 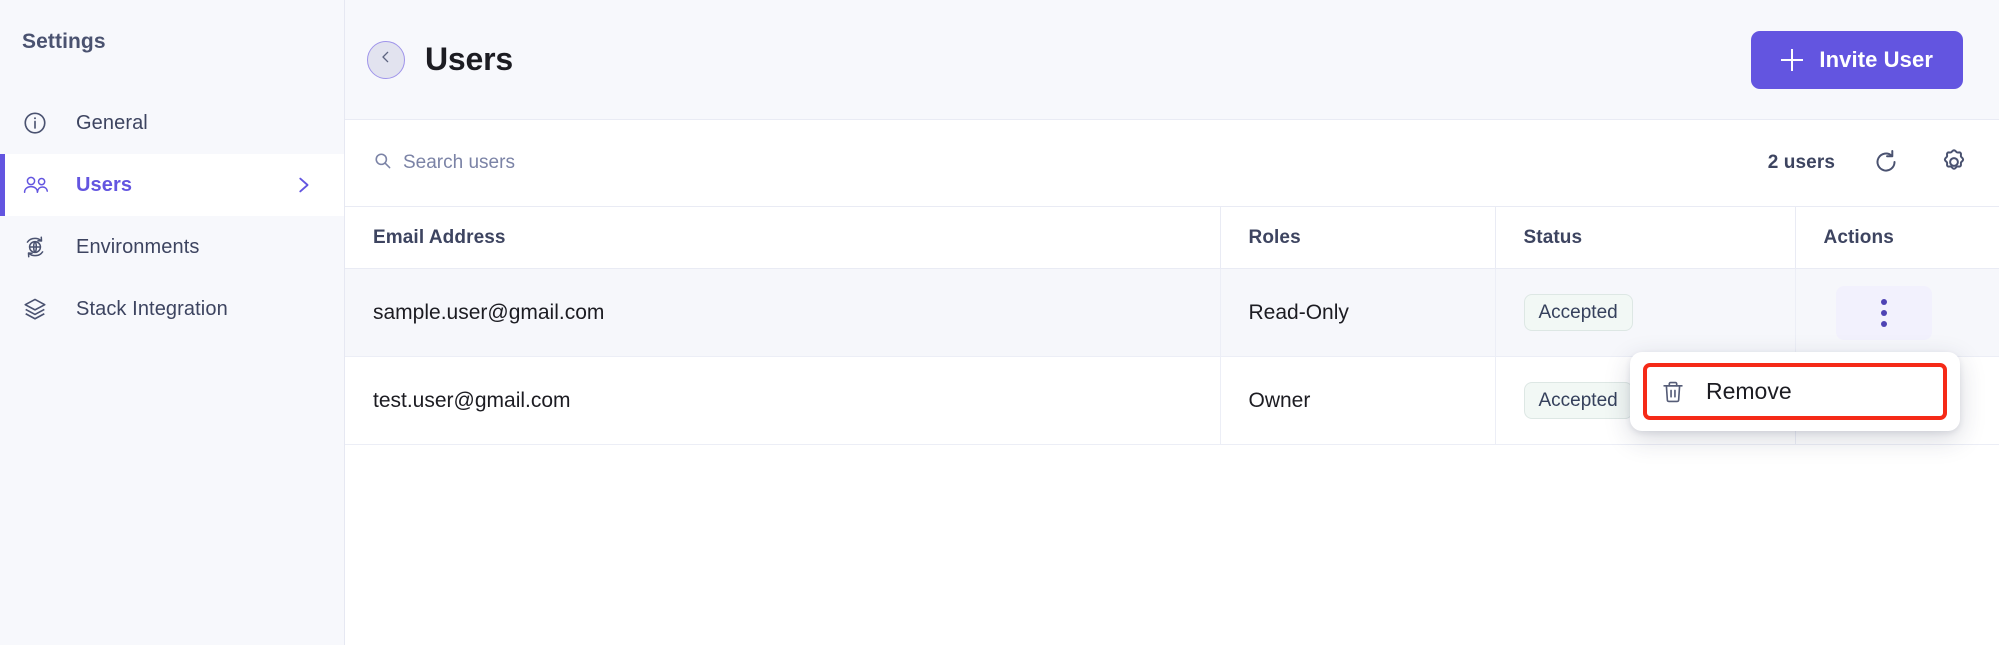 What do you see at coordinates (39, 123) in the screenshot?
I see `info-circle-icon` at bounding box center [39, 123].